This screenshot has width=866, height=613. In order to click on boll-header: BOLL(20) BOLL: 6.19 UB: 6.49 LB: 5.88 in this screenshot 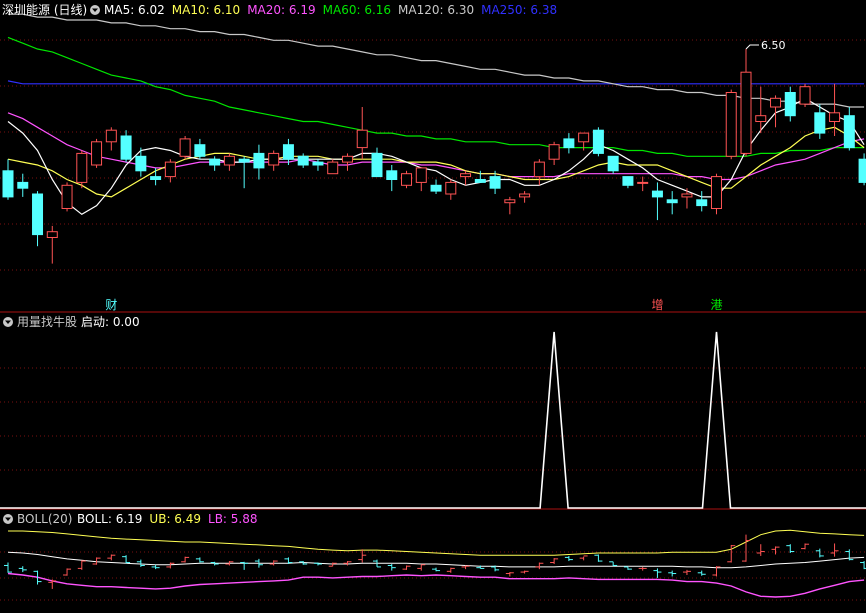, I will do `click(130, 519)`.